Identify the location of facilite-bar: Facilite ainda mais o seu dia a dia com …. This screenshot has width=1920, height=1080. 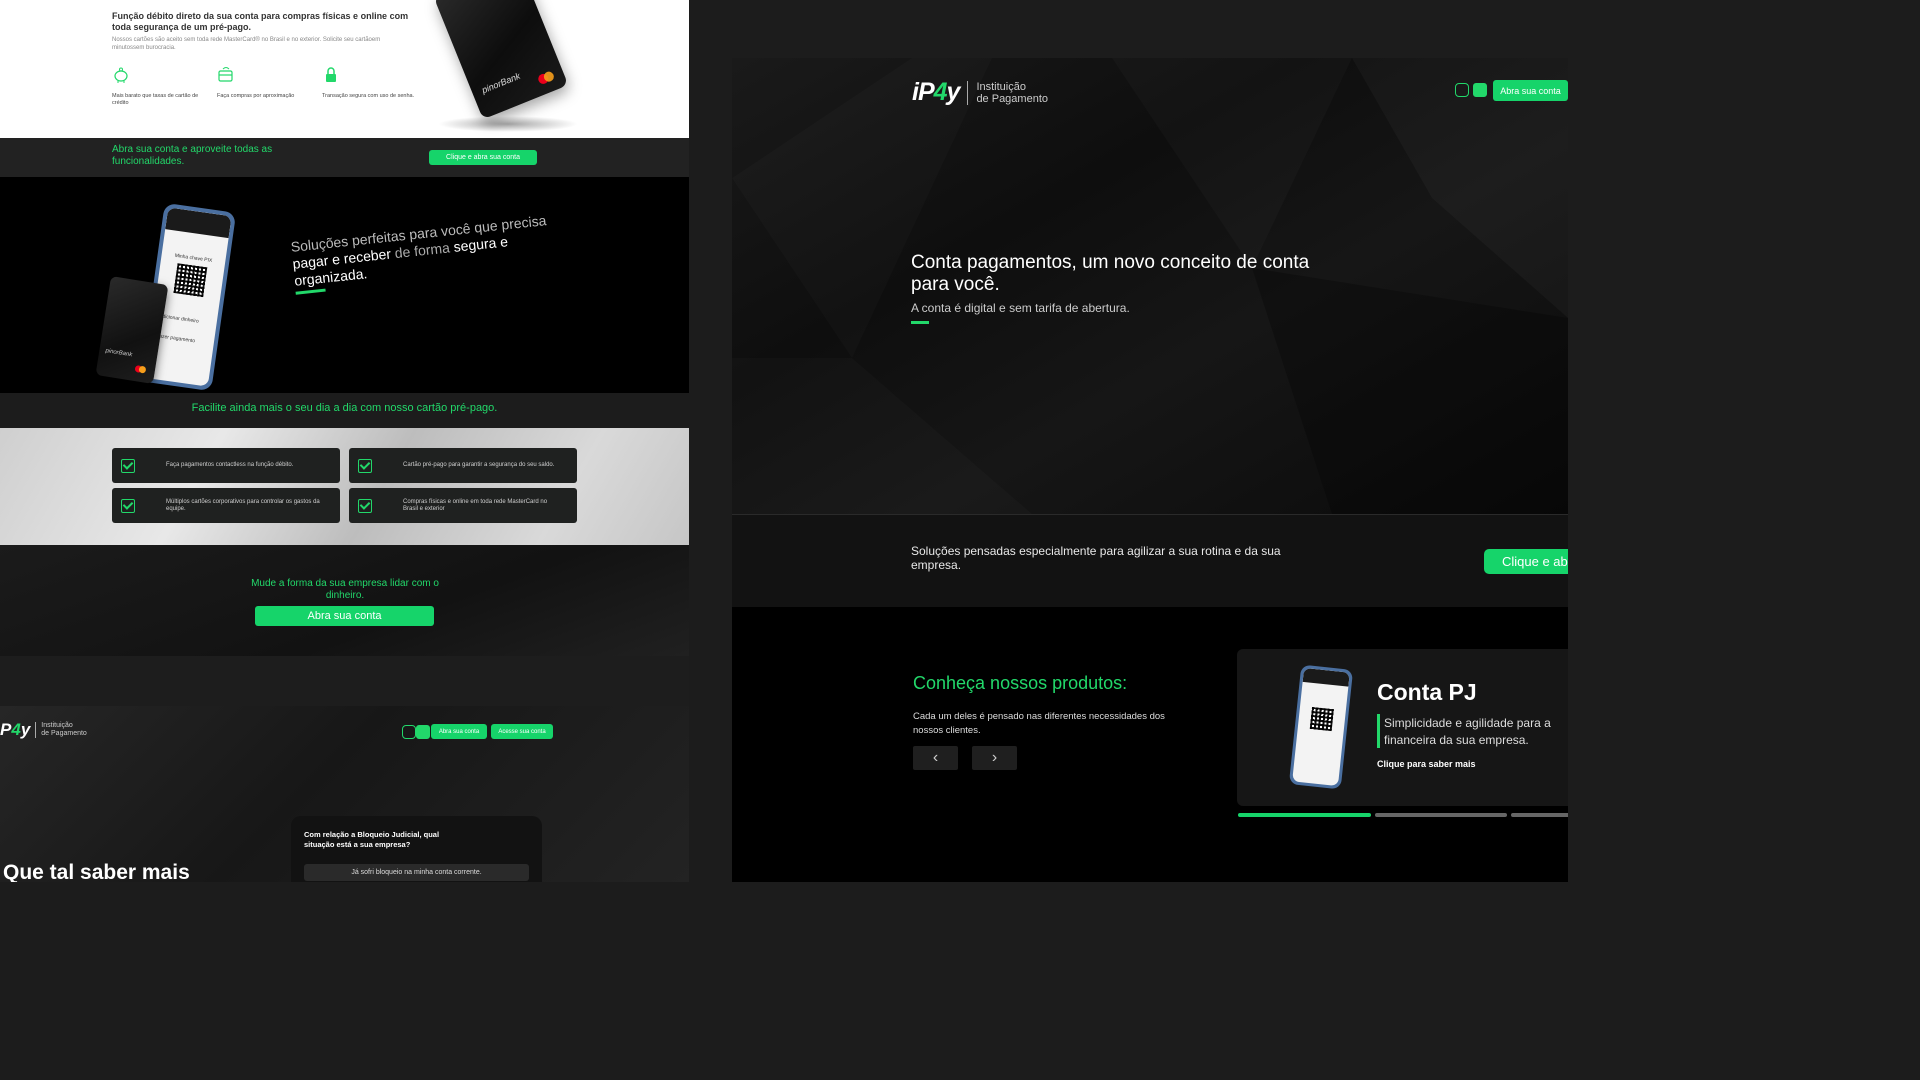
(344, 410).